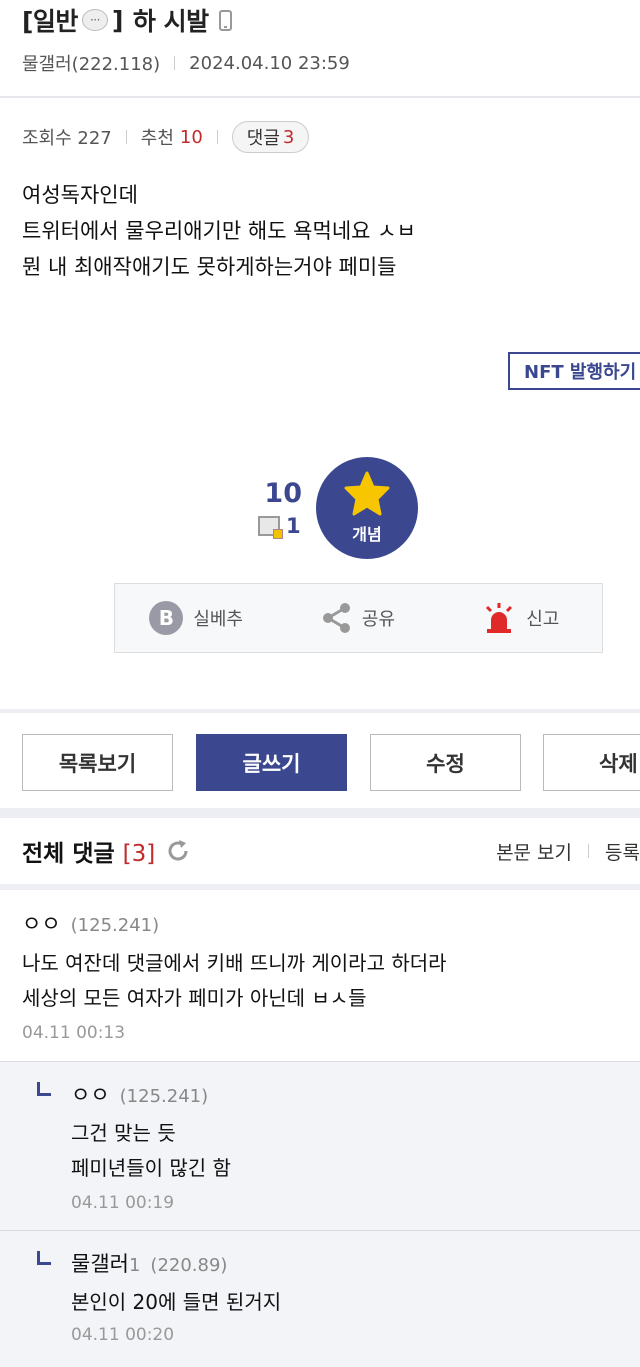  What do you see at coordinates (127, 20) in the screenshot?
I see `post-title: [일반 ··· ] 하 시발` at bounding box center [127, 20].